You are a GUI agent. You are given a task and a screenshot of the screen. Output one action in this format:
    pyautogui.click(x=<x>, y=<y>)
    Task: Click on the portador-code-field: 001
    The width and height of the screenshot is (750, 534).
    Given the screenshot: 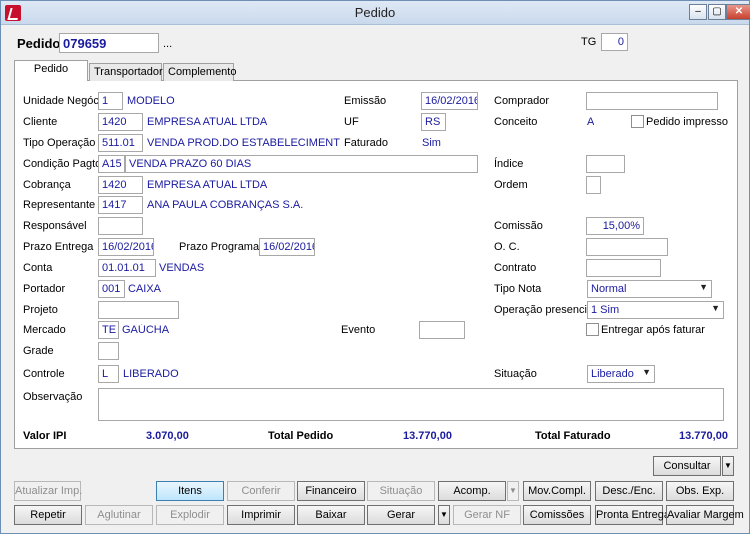 What is the action you would take?
    pyautogui.click(x=111, y=289)
    